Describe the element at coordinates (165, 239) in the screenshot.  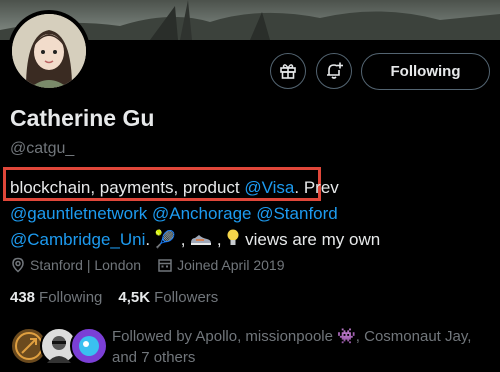
I see `bio-text: . 🎾 ,` at that location.